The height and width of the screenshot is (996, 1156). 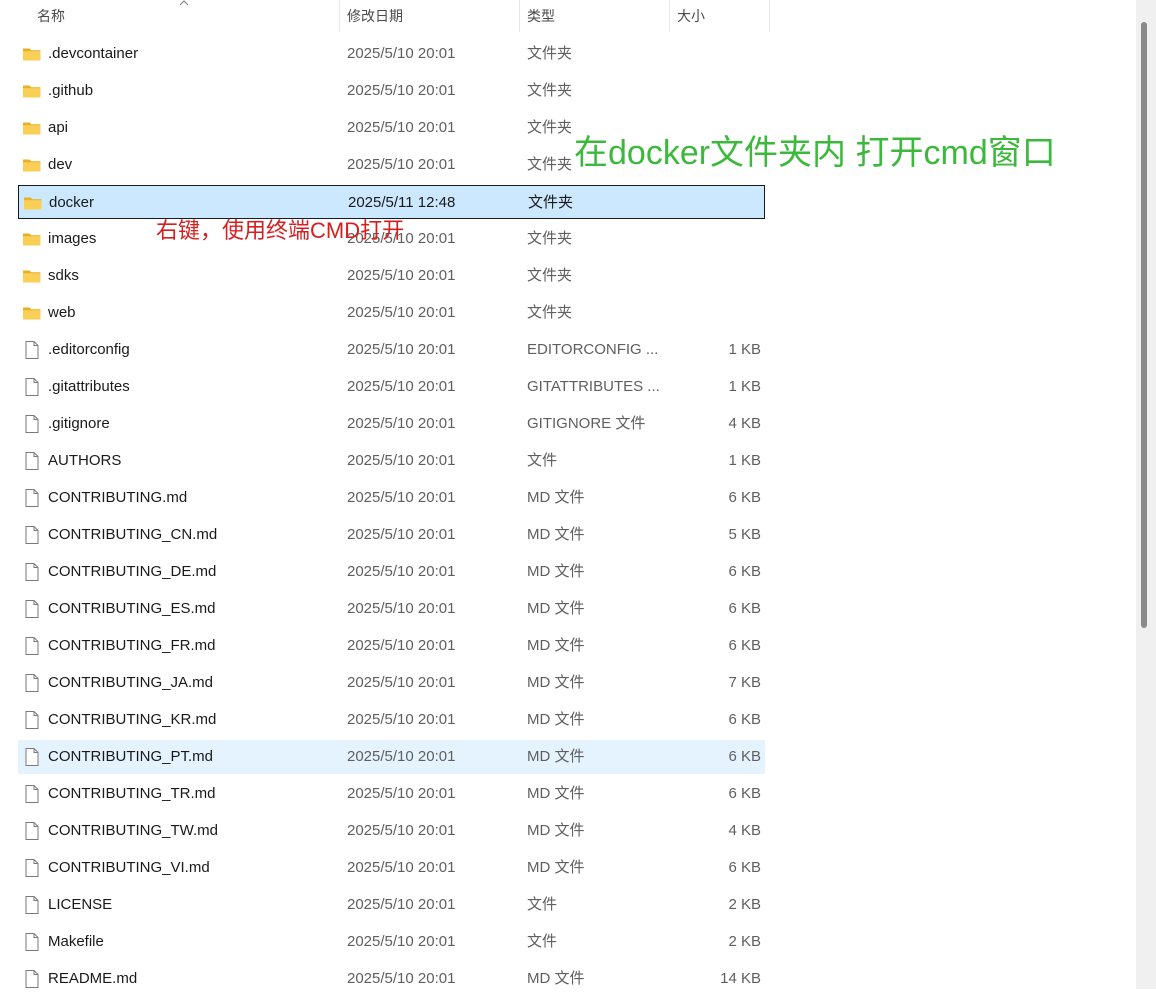 What do you see at coordinates (595, 16) in the screenshot?
I see `column-header-type: 类型` at bounding box center [595, 16].